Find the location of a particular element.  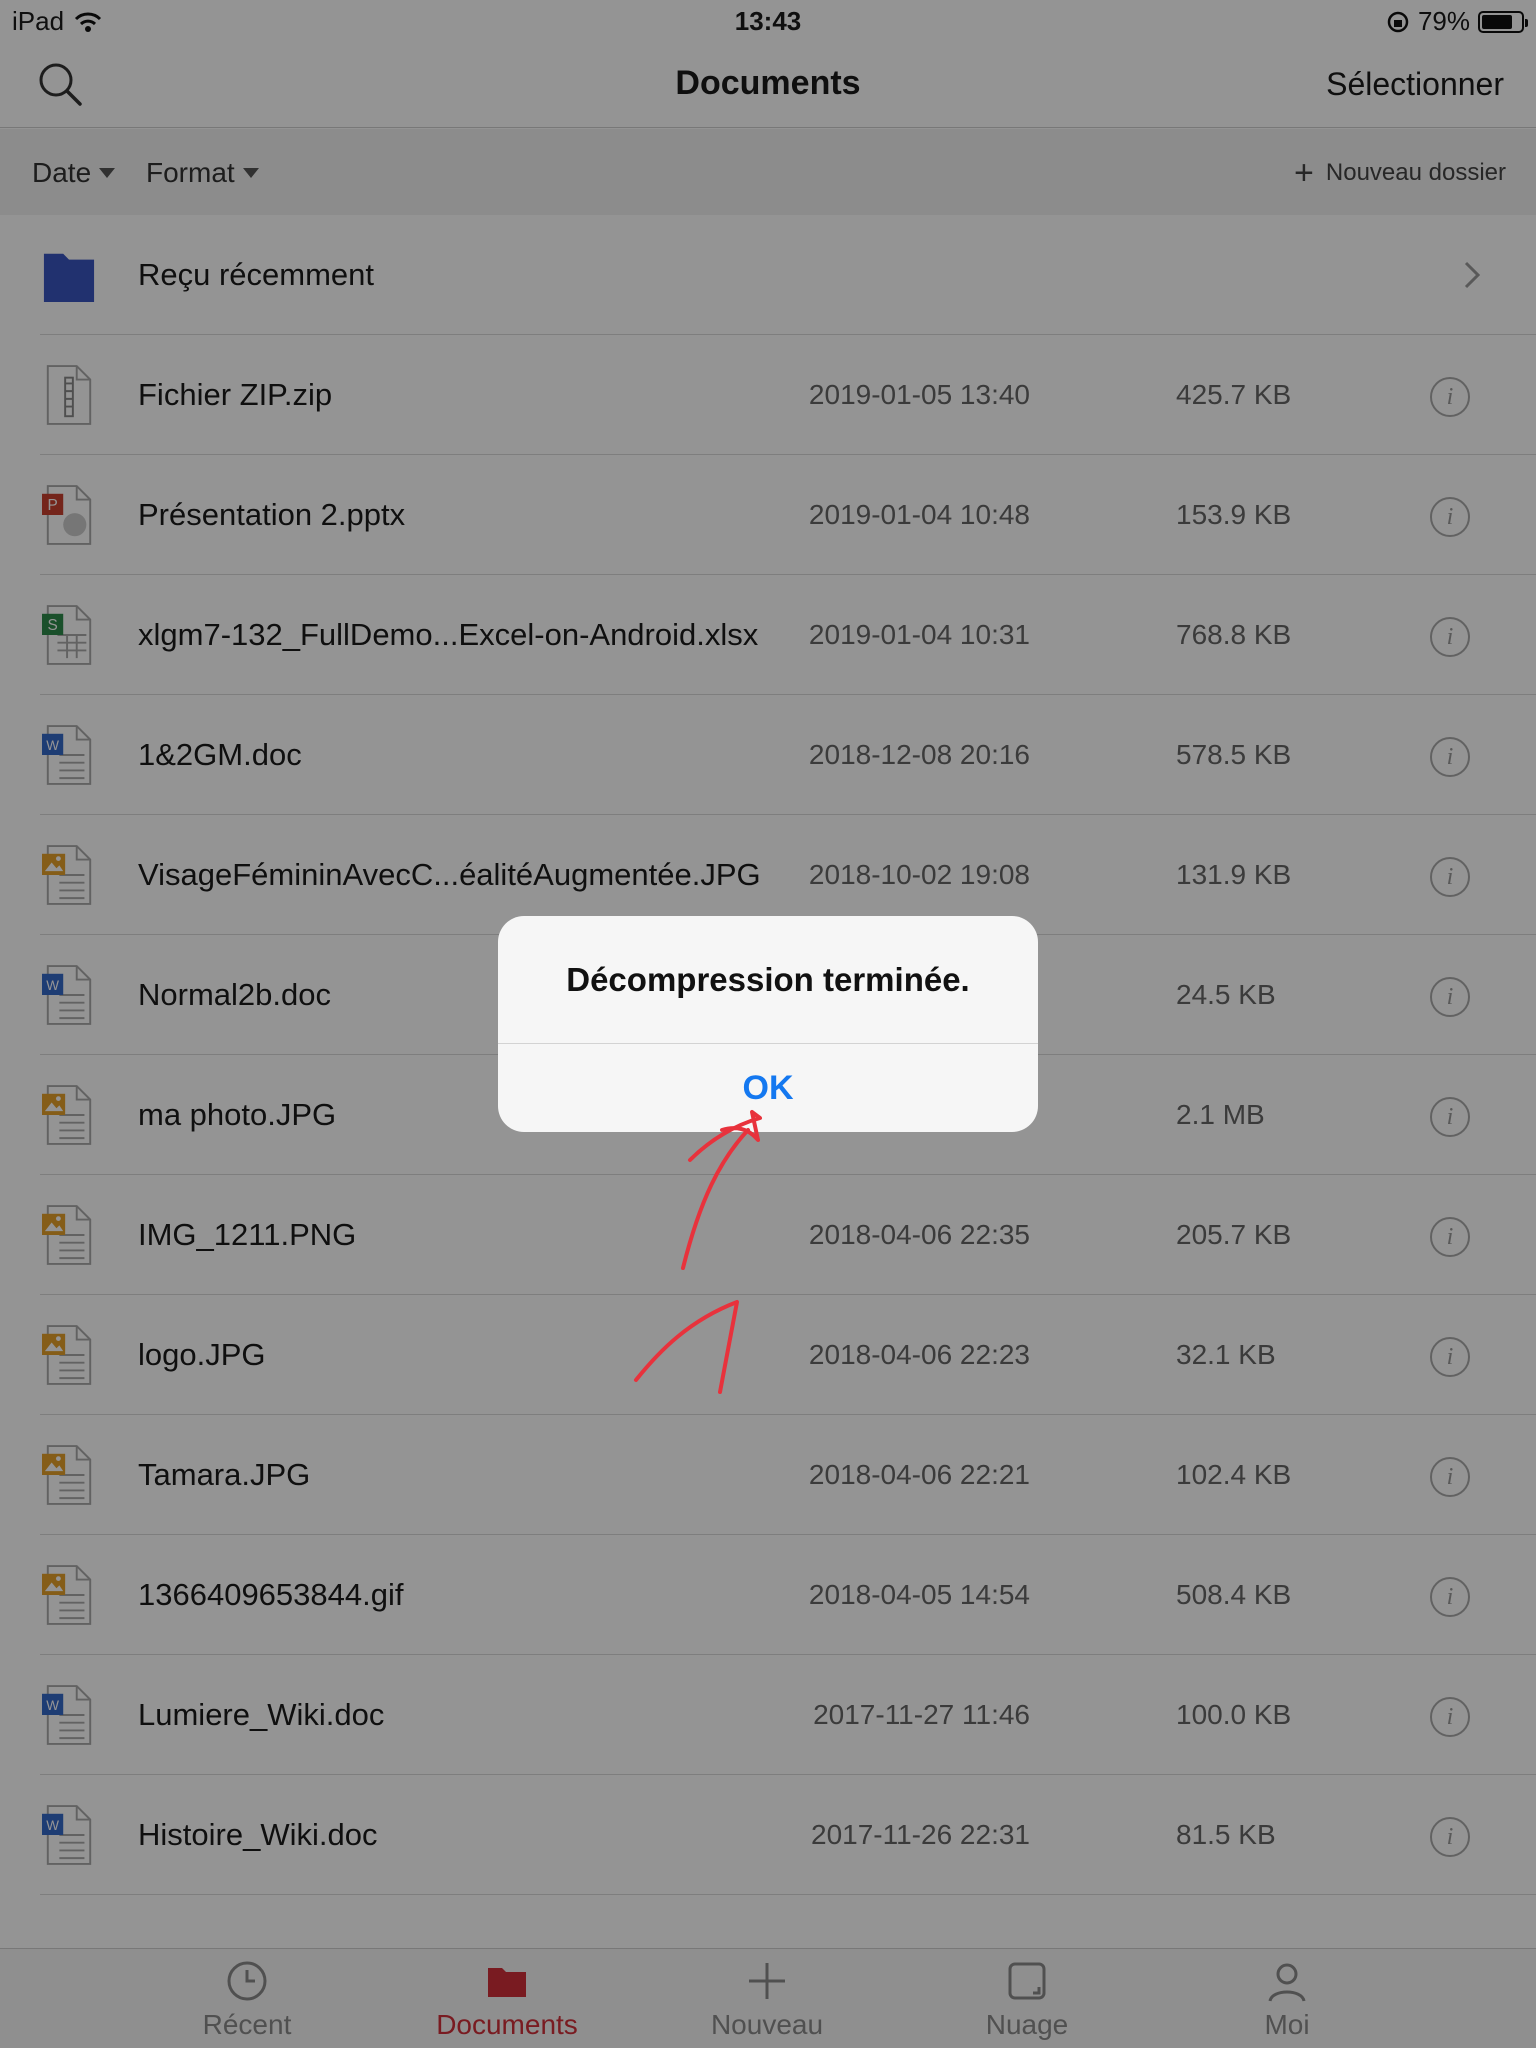

ok-button: OK is located at coordinates (768, 1088).